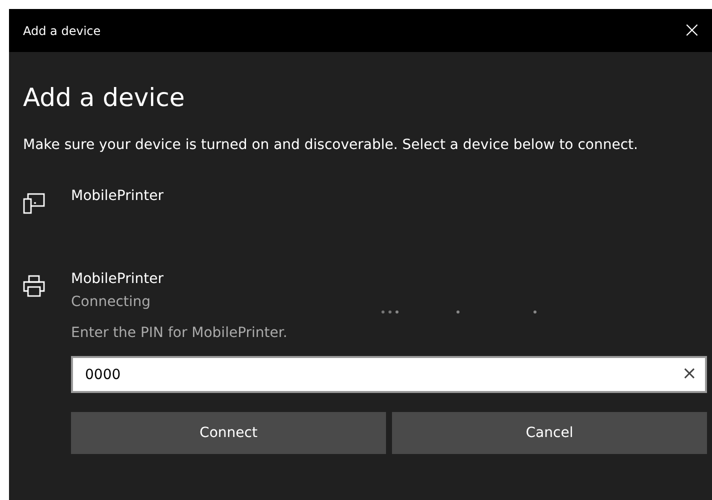 This screenshot has width=712, height=500. Describe the element at coordinates (689, 374) in the screenshot. I see `clear-button: ×` at that location.